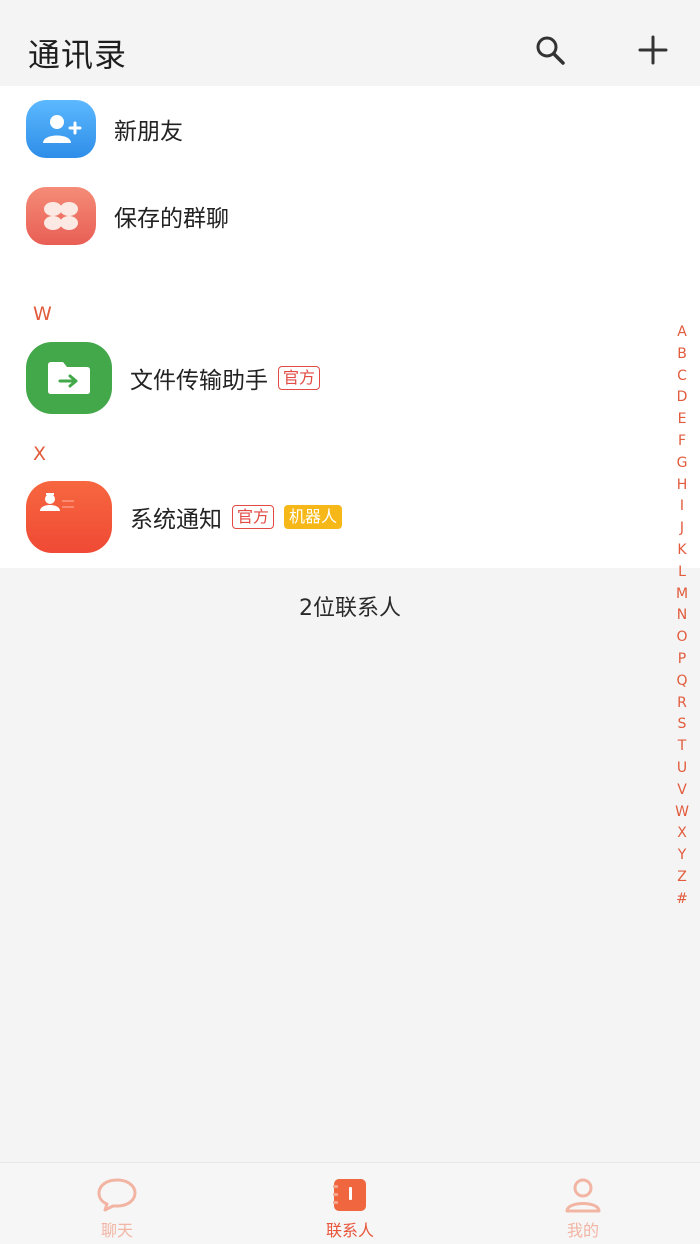  What do you see at coordinates (682, 769) in the screenshot?
I see `index-letter: U` at bounding box center [682, 769].